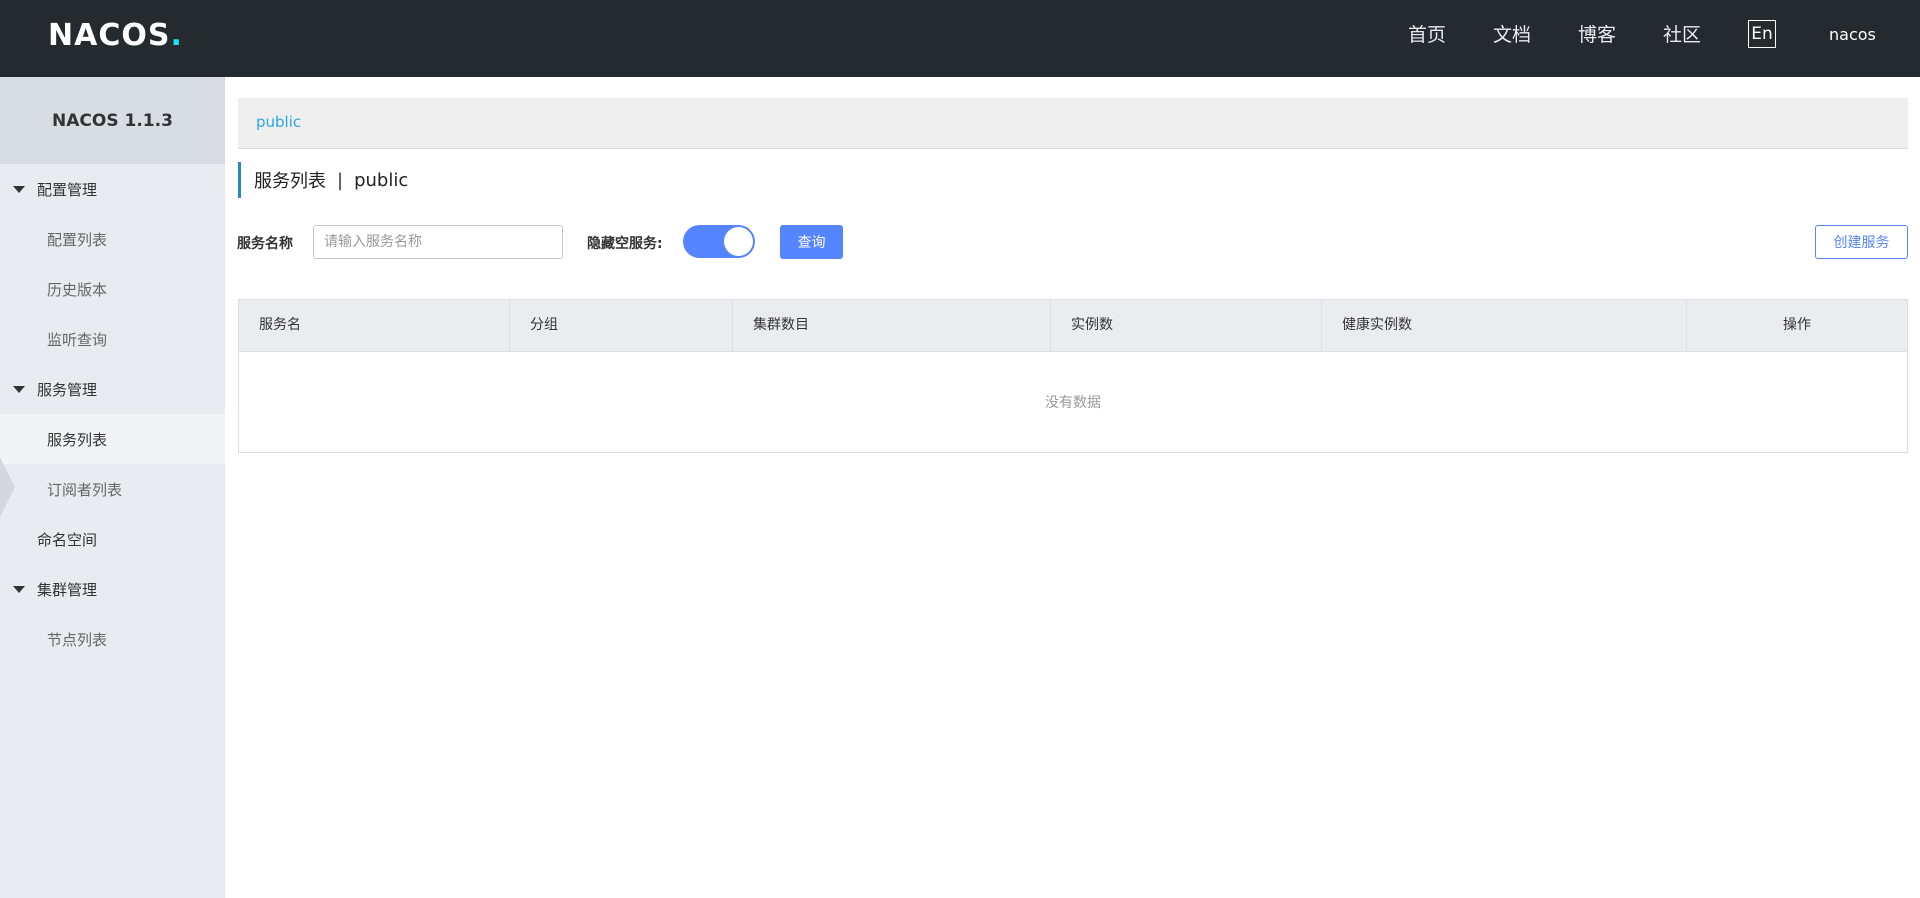 This screenshot has width=1920, height=898. I want to click on column-header-actions: 操作, so click(1797, 325).